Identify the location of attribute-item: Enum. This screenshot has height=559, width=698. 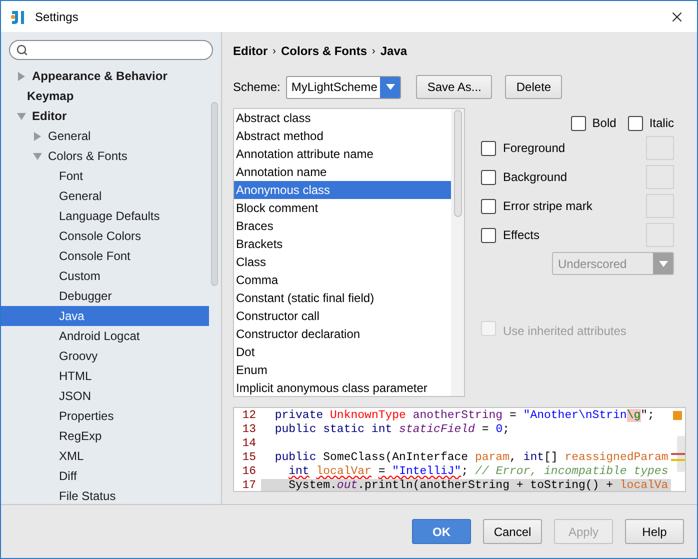
(342, 370).